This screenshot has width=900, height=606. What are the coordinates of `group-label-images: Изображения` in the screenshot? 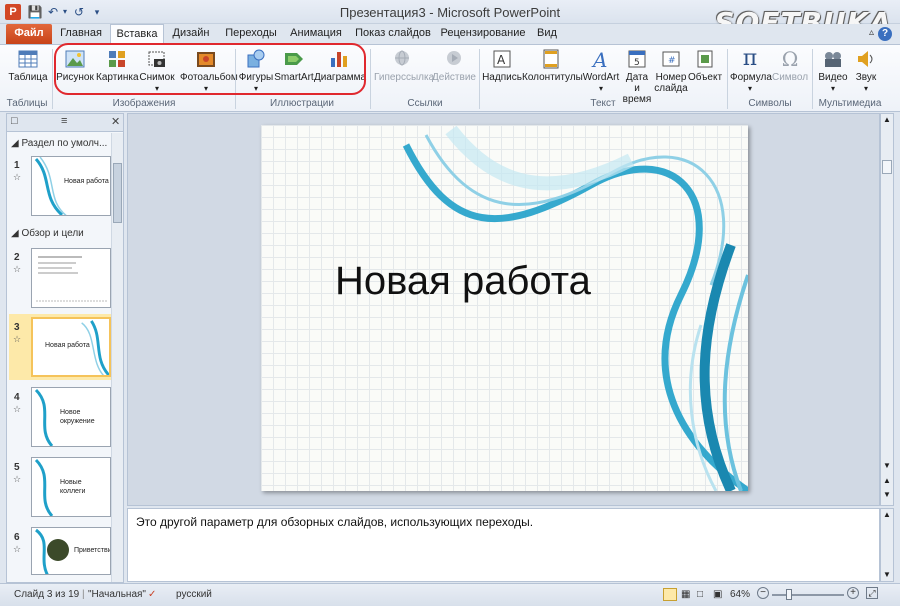 It's located at (144, 103).